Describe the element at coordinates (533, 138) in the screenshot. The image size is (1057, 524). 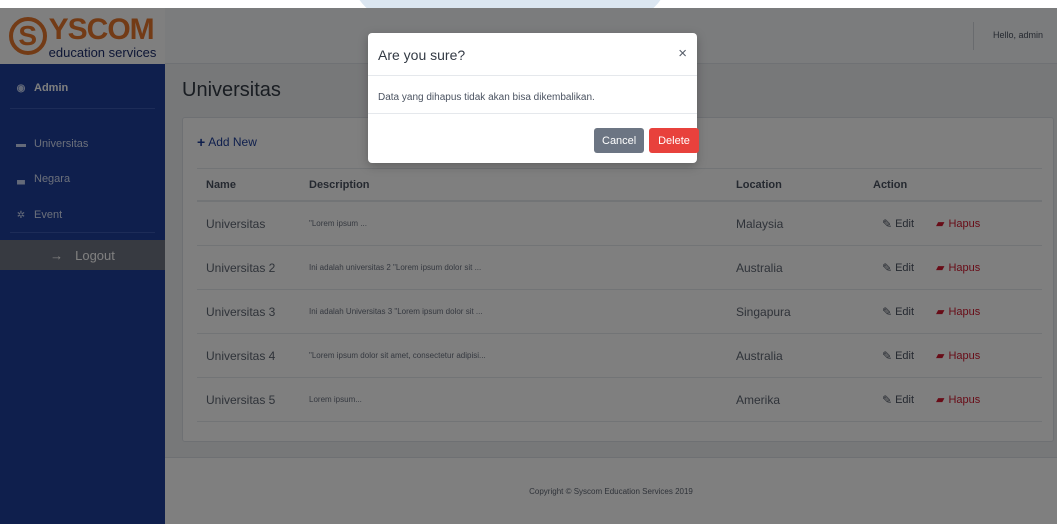
I see `modal-footer: Cancel Delete` at that location.